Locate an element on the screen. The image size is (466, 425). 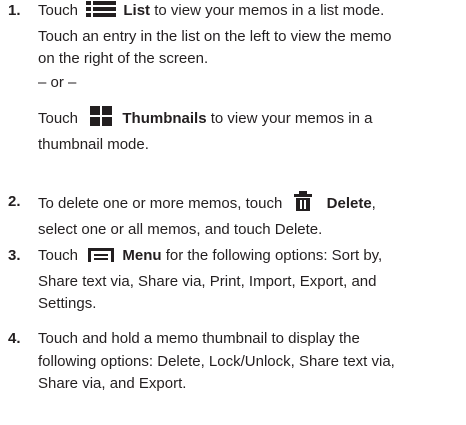
menu-label: Menu is located at coordinates (142, 255).